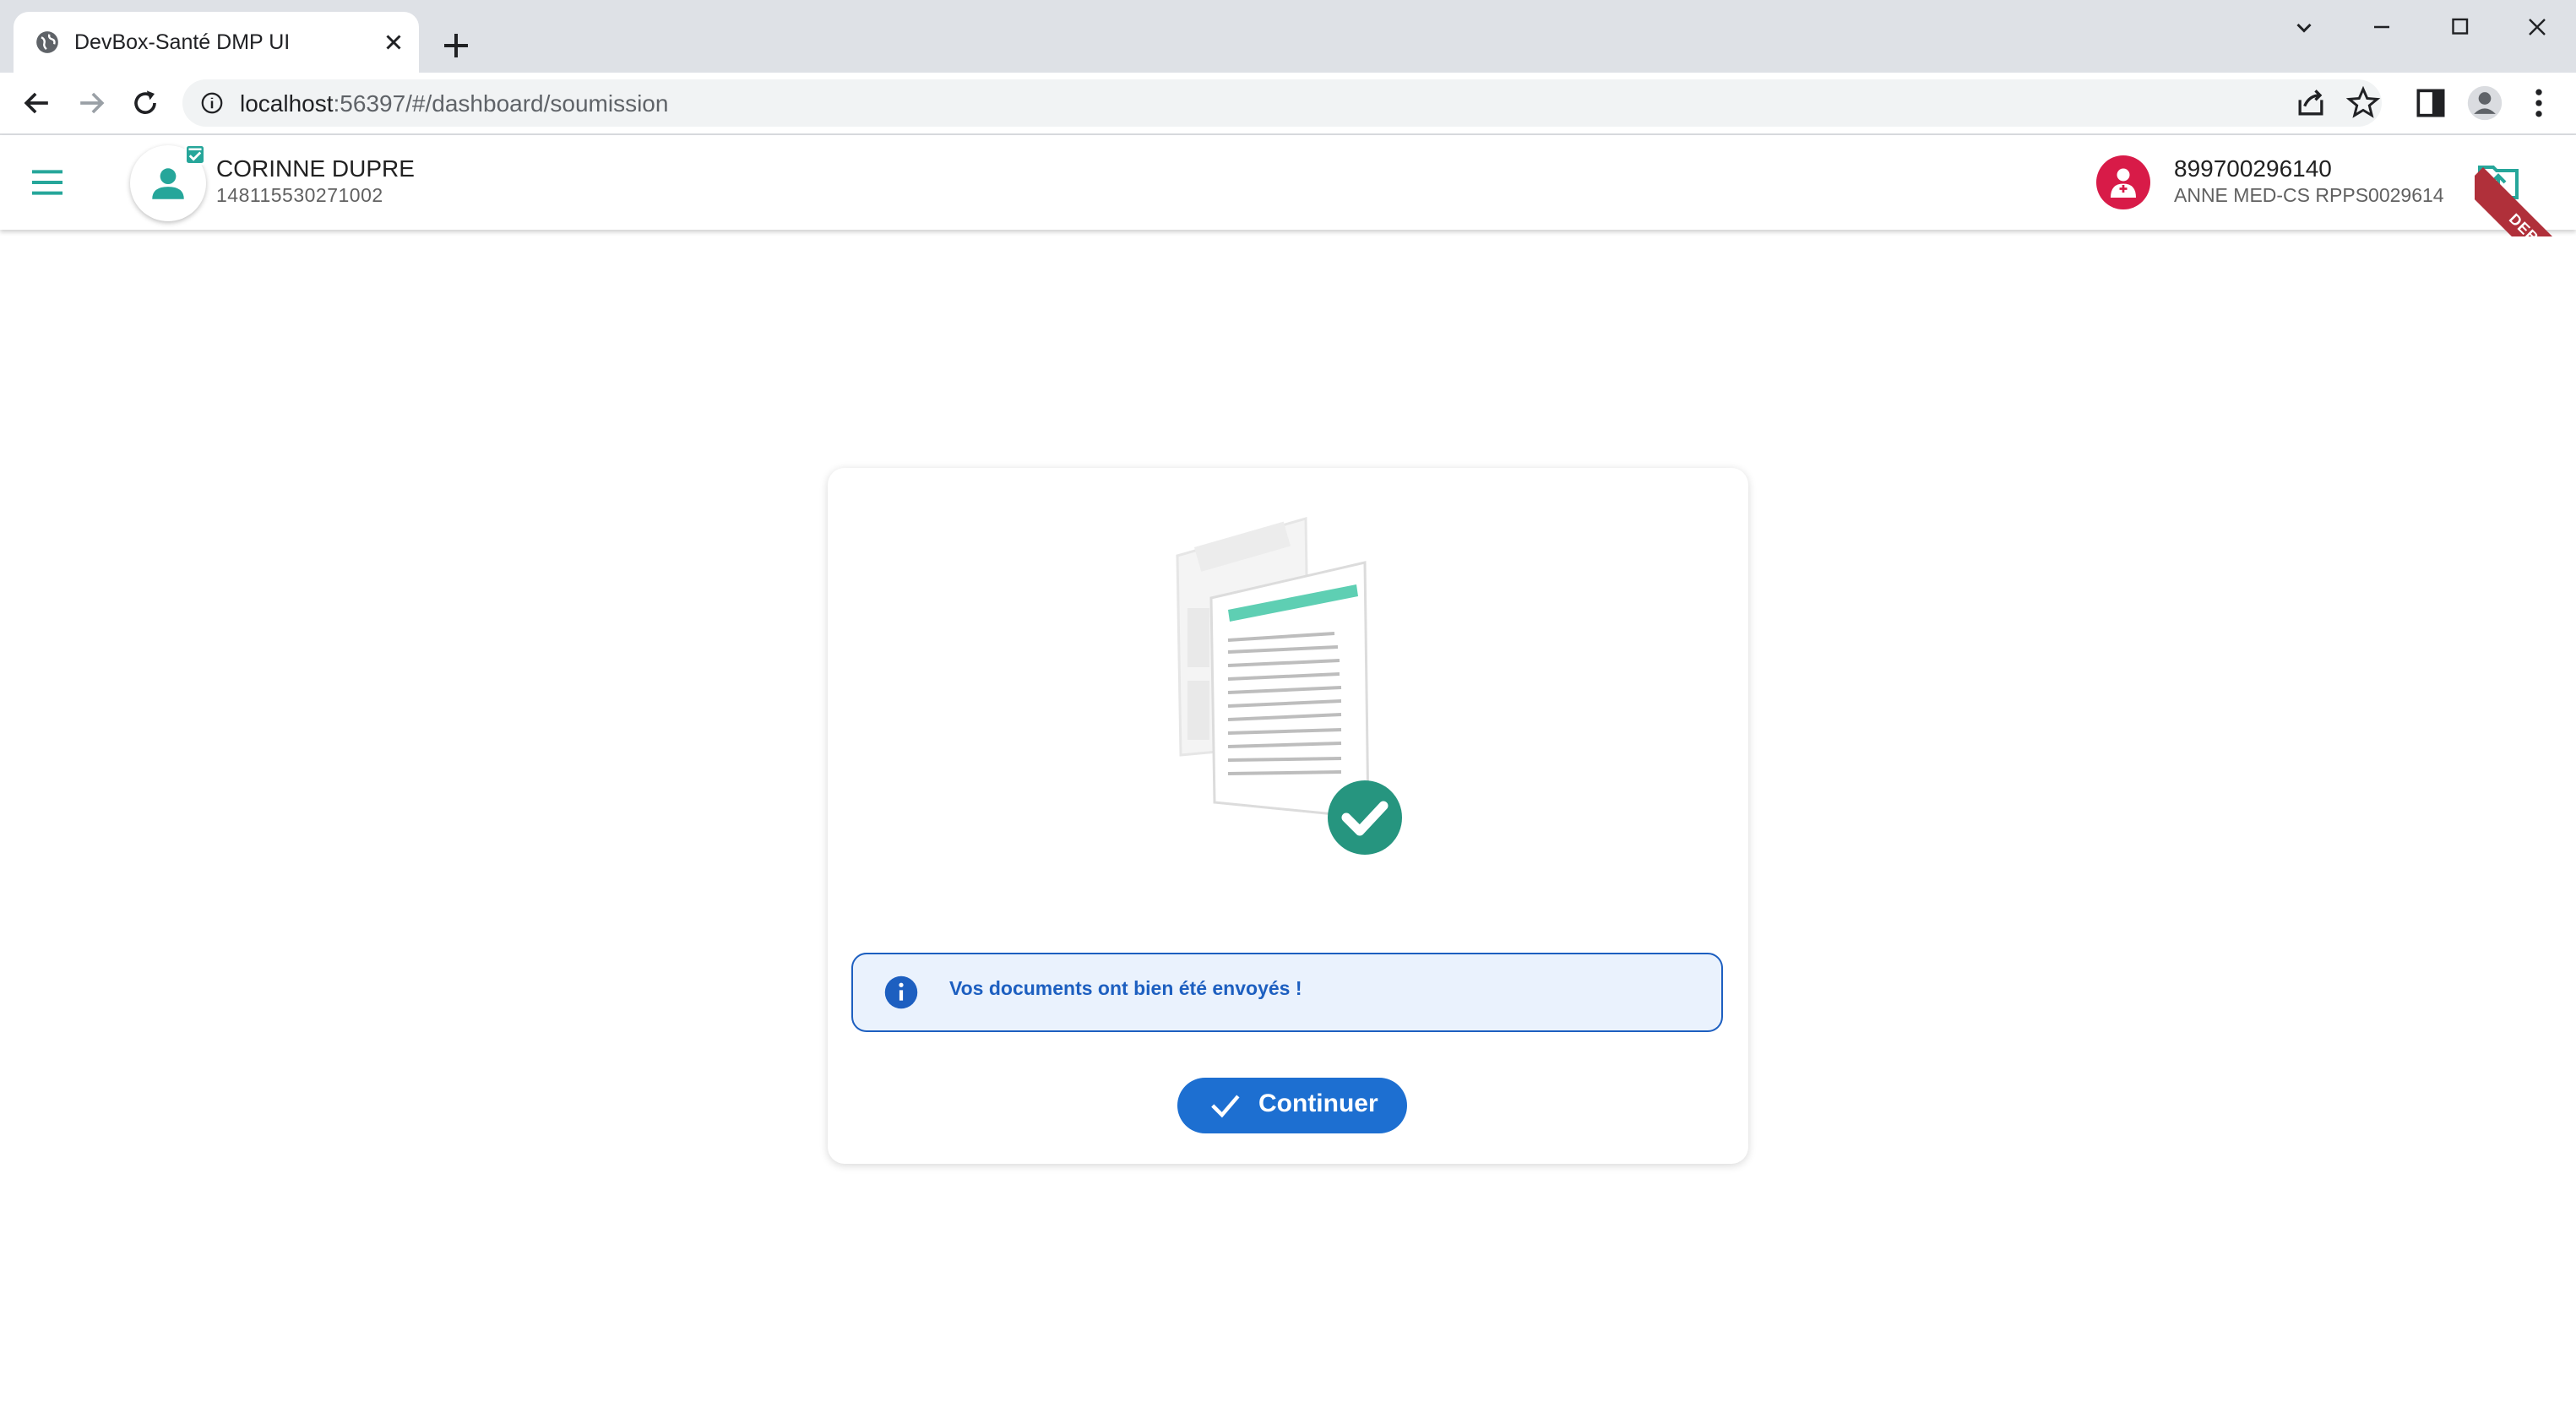 Image resolution: width=2576 pixels, height=1402 pixels. I want to click on tab-title: DevBox-Santé DMP UI, so click(182, 42).